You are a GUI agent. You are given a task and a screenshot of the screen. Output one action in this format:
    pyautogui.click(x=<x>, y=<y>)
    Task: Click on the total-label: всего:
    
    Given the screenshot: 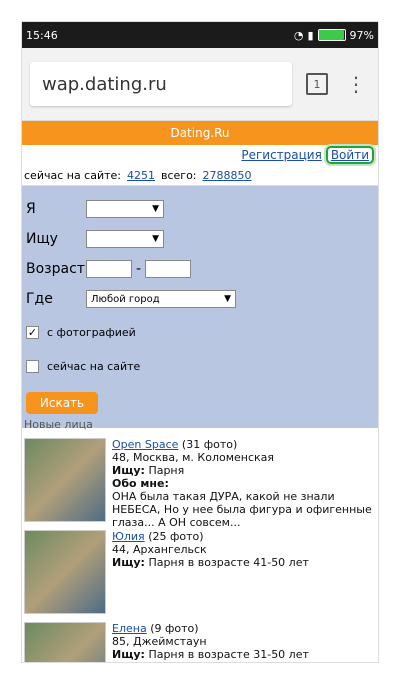 What is the action you would take?
    pyautogui.click(x=179, y=175)
    